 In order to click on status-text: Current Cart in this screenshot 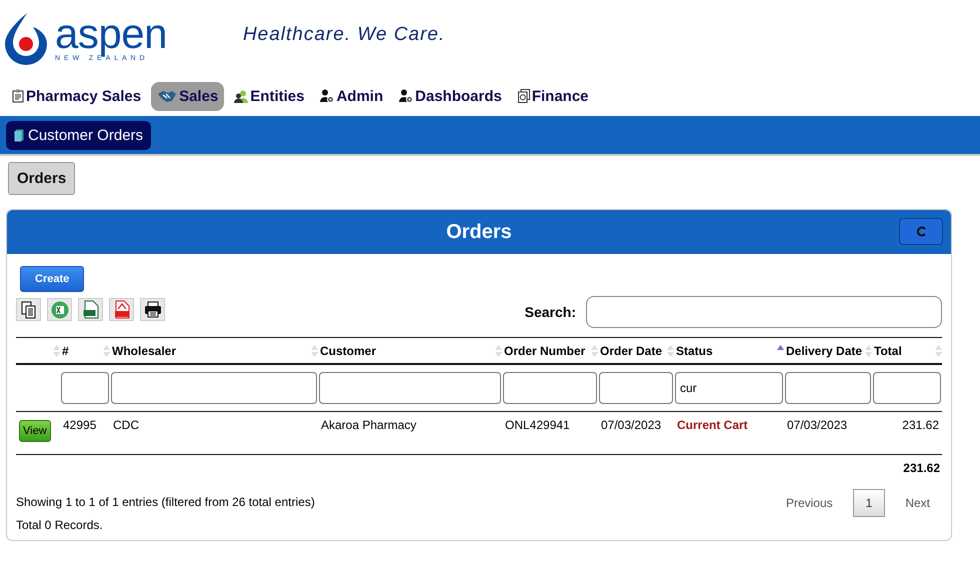, I will do `click(712, 425)`.